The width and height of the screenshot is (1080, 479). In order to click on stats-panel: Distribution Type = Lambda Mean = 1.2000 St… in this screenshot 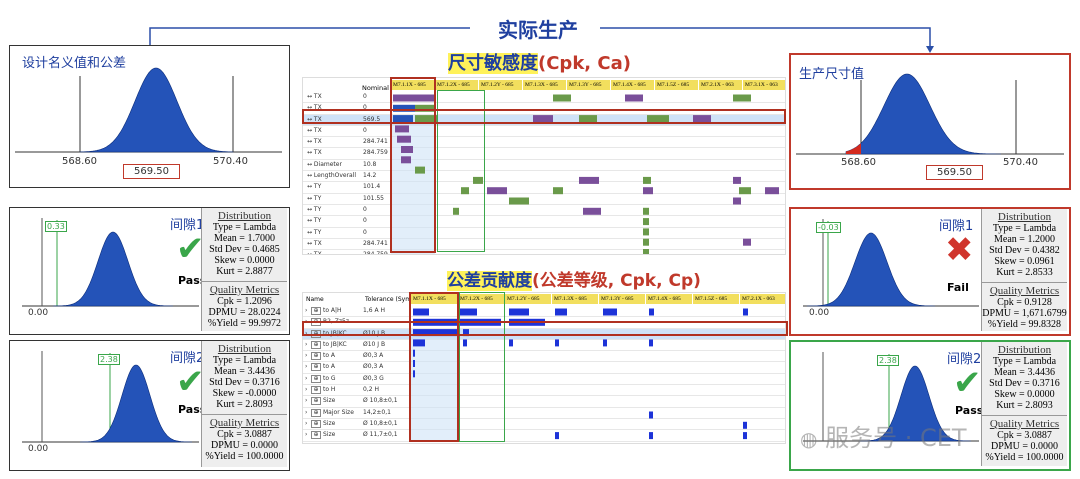, I will do `click(1024, 270)`.